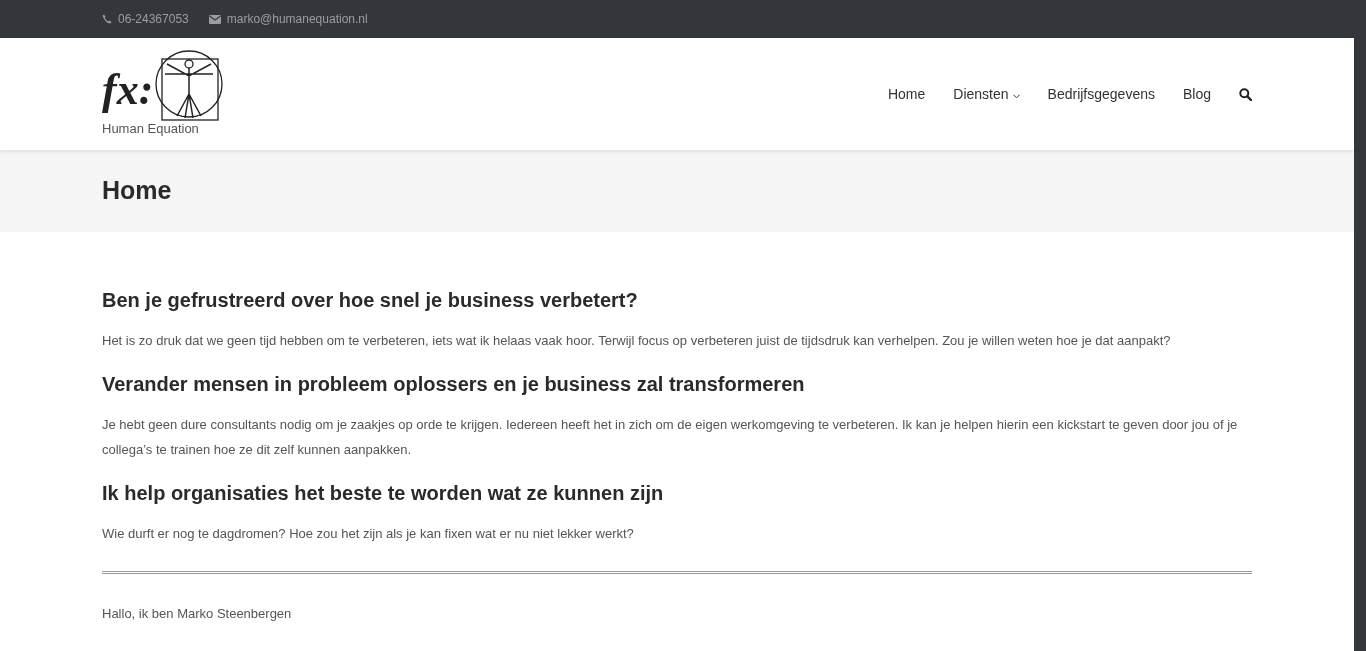  Describe the element at coordinates (1101, 94) in the screenshot. I see `nav-link: Bedrijfsgegevens` at that location.